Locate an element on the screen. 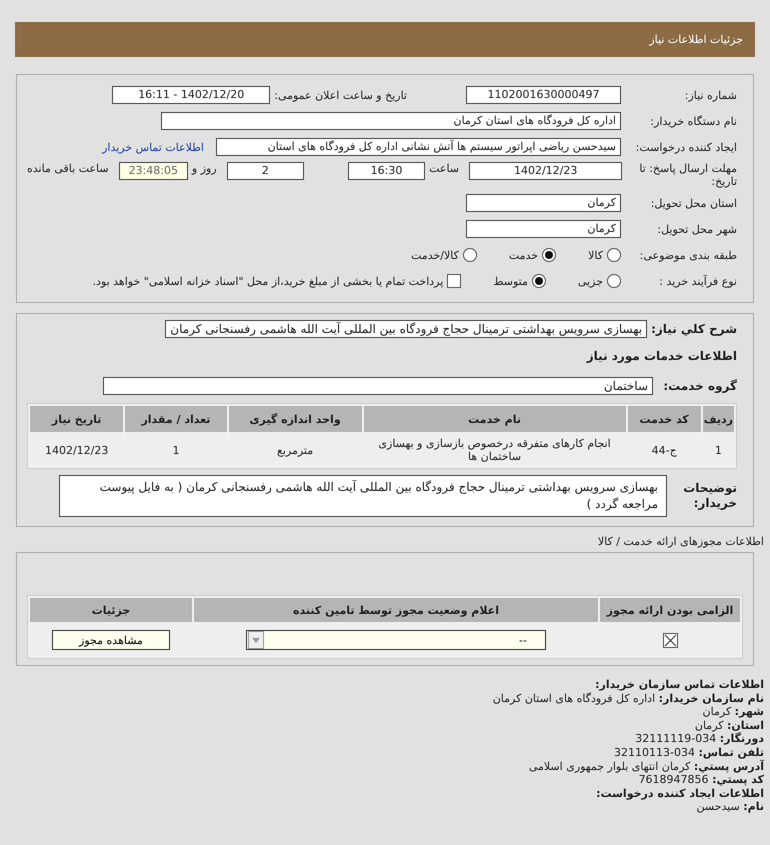 This screenshot has height=845, width=770. contact-line: استان: کرمان is located at coordinates (729, 725).